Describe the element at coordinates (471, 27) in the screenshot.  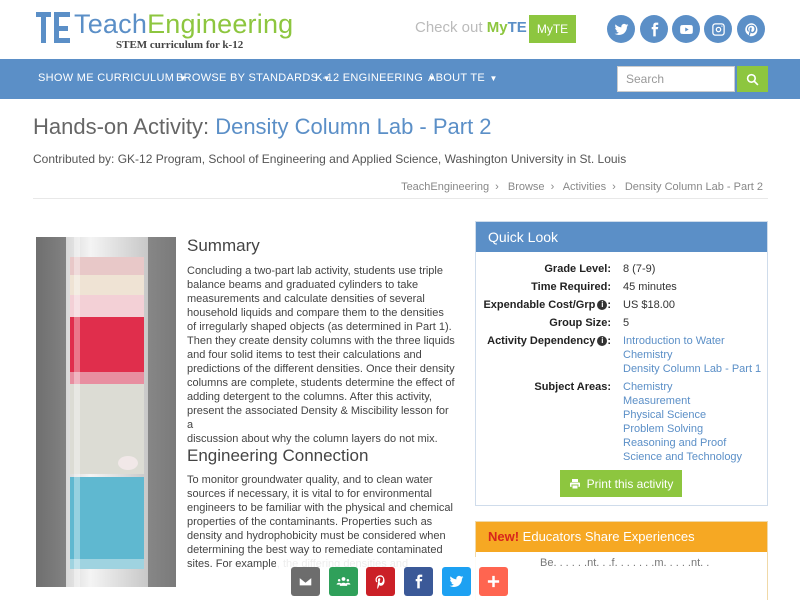
I see `checkout-myte-text: Check out MyTE` at that location.